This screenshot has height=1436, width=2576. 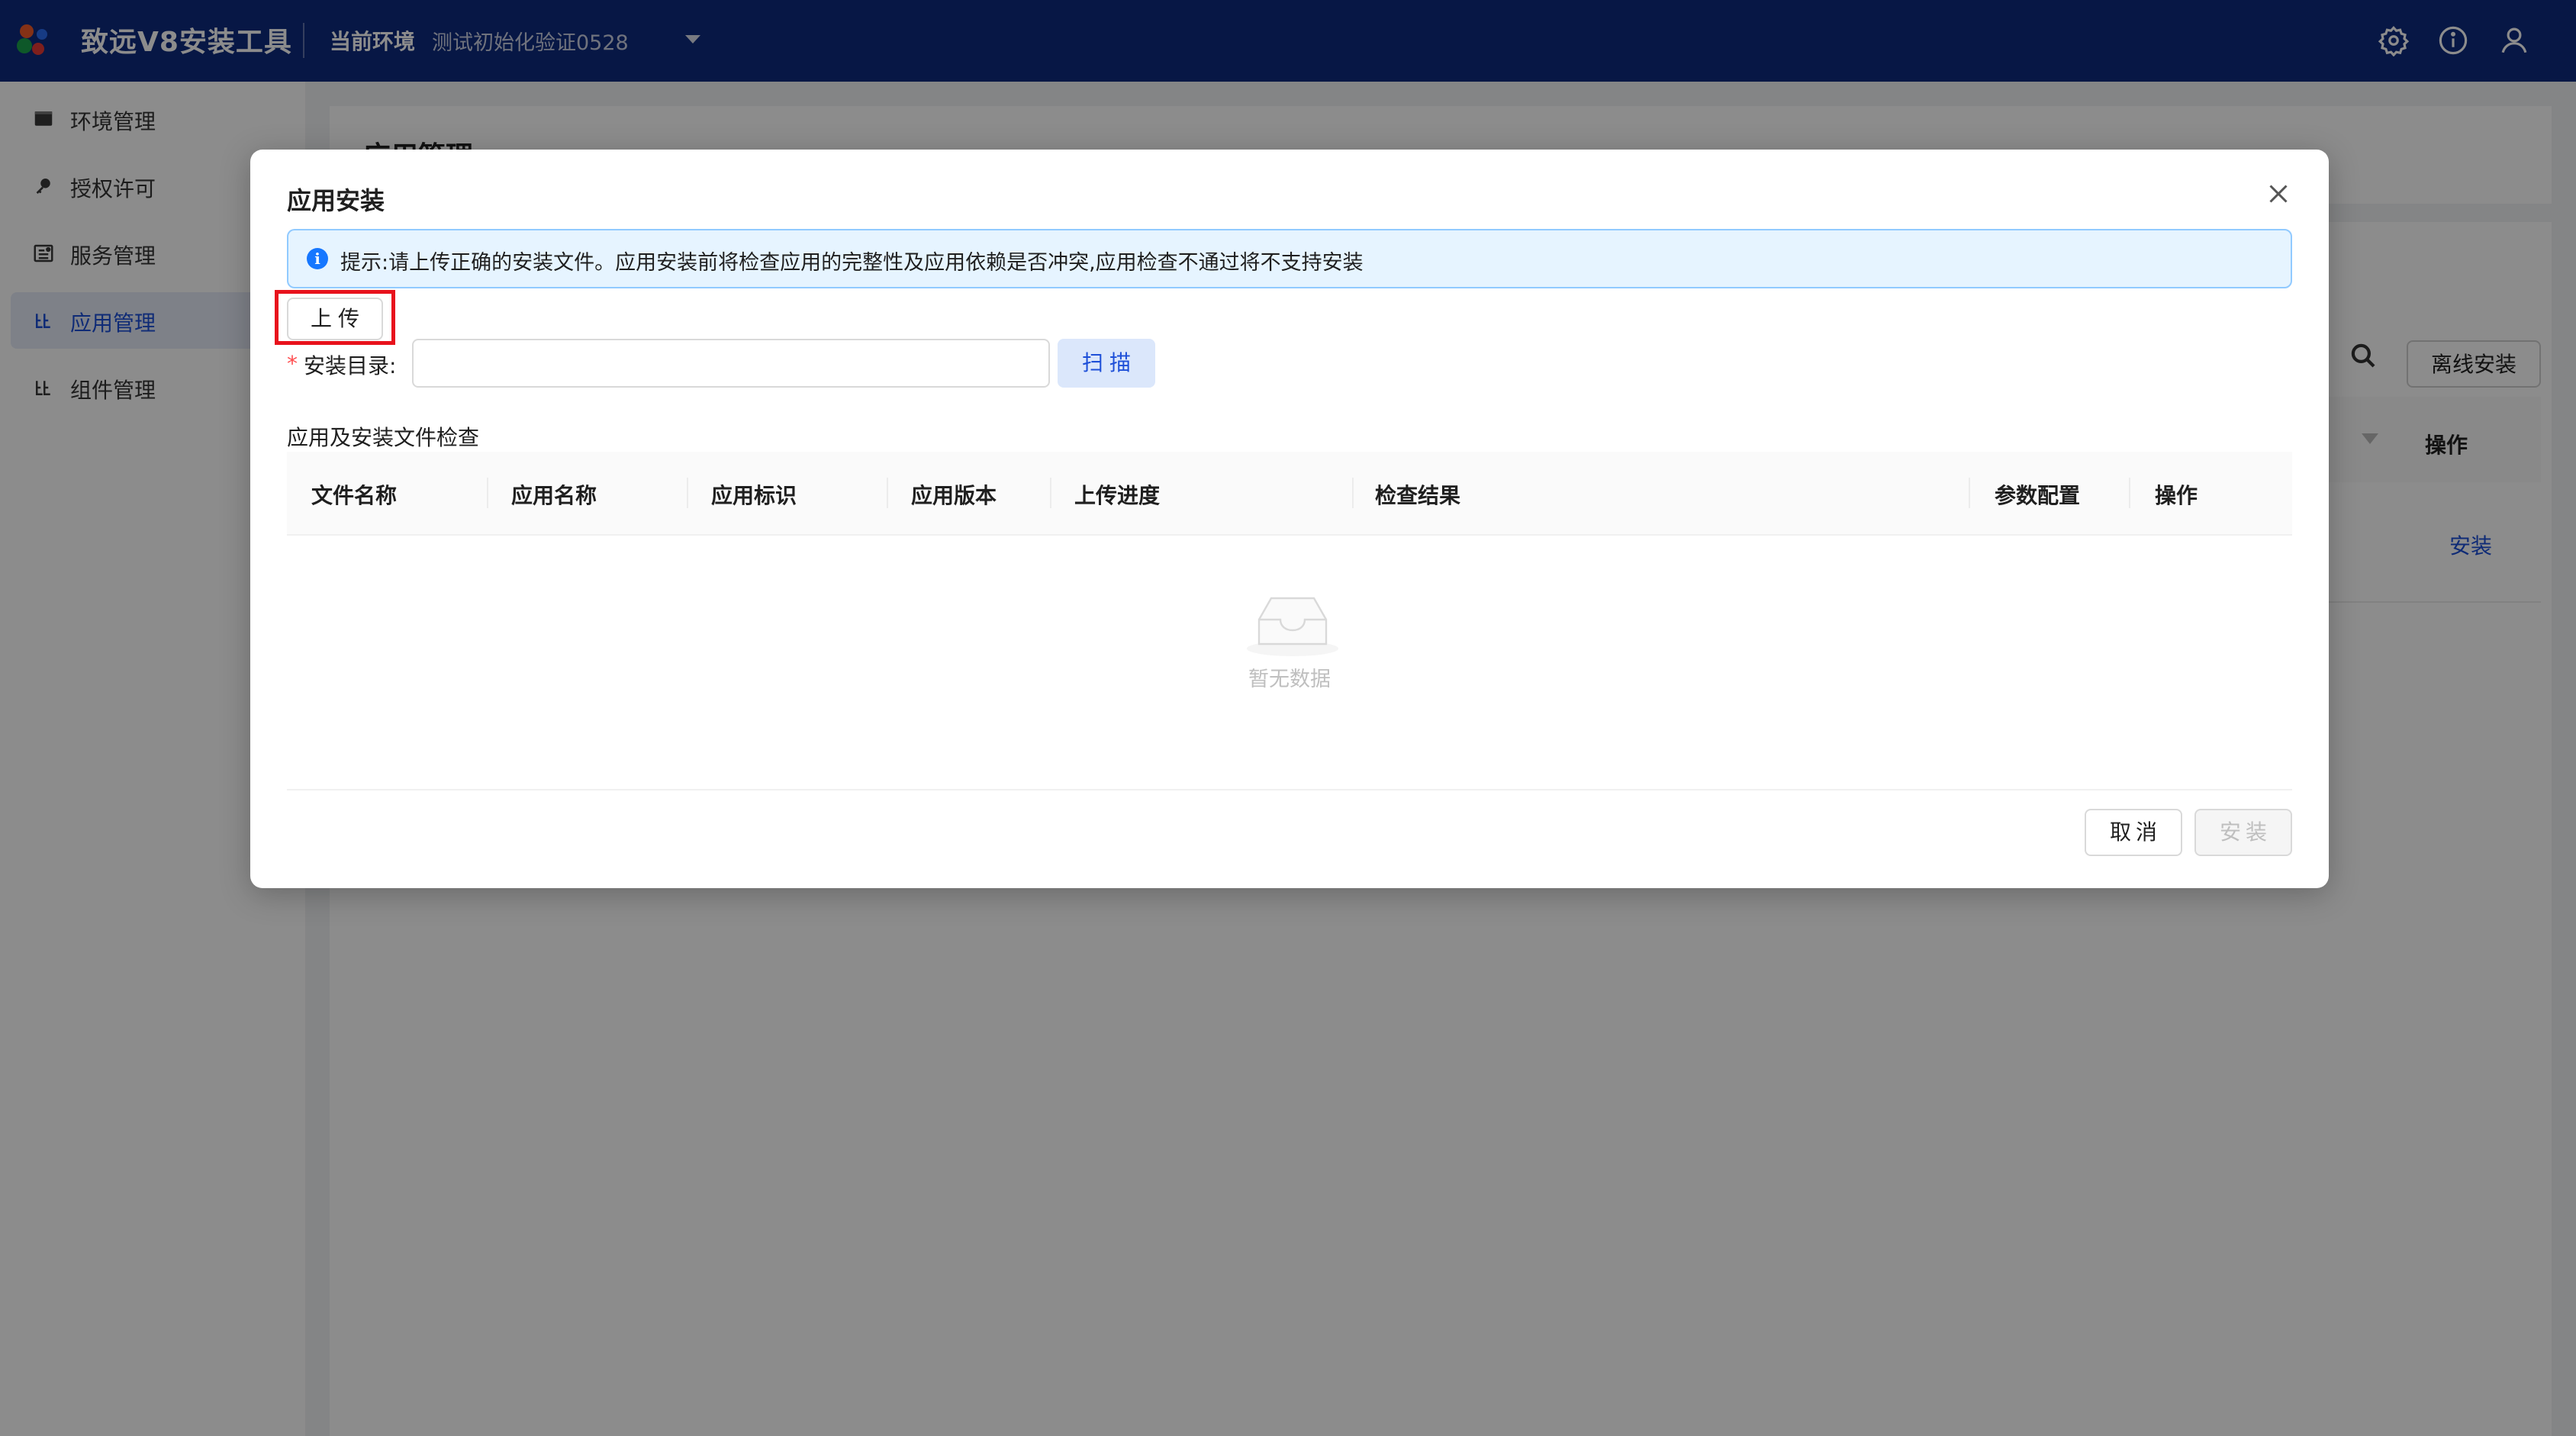 I want to click on divider, so click(x=1289, y=789).